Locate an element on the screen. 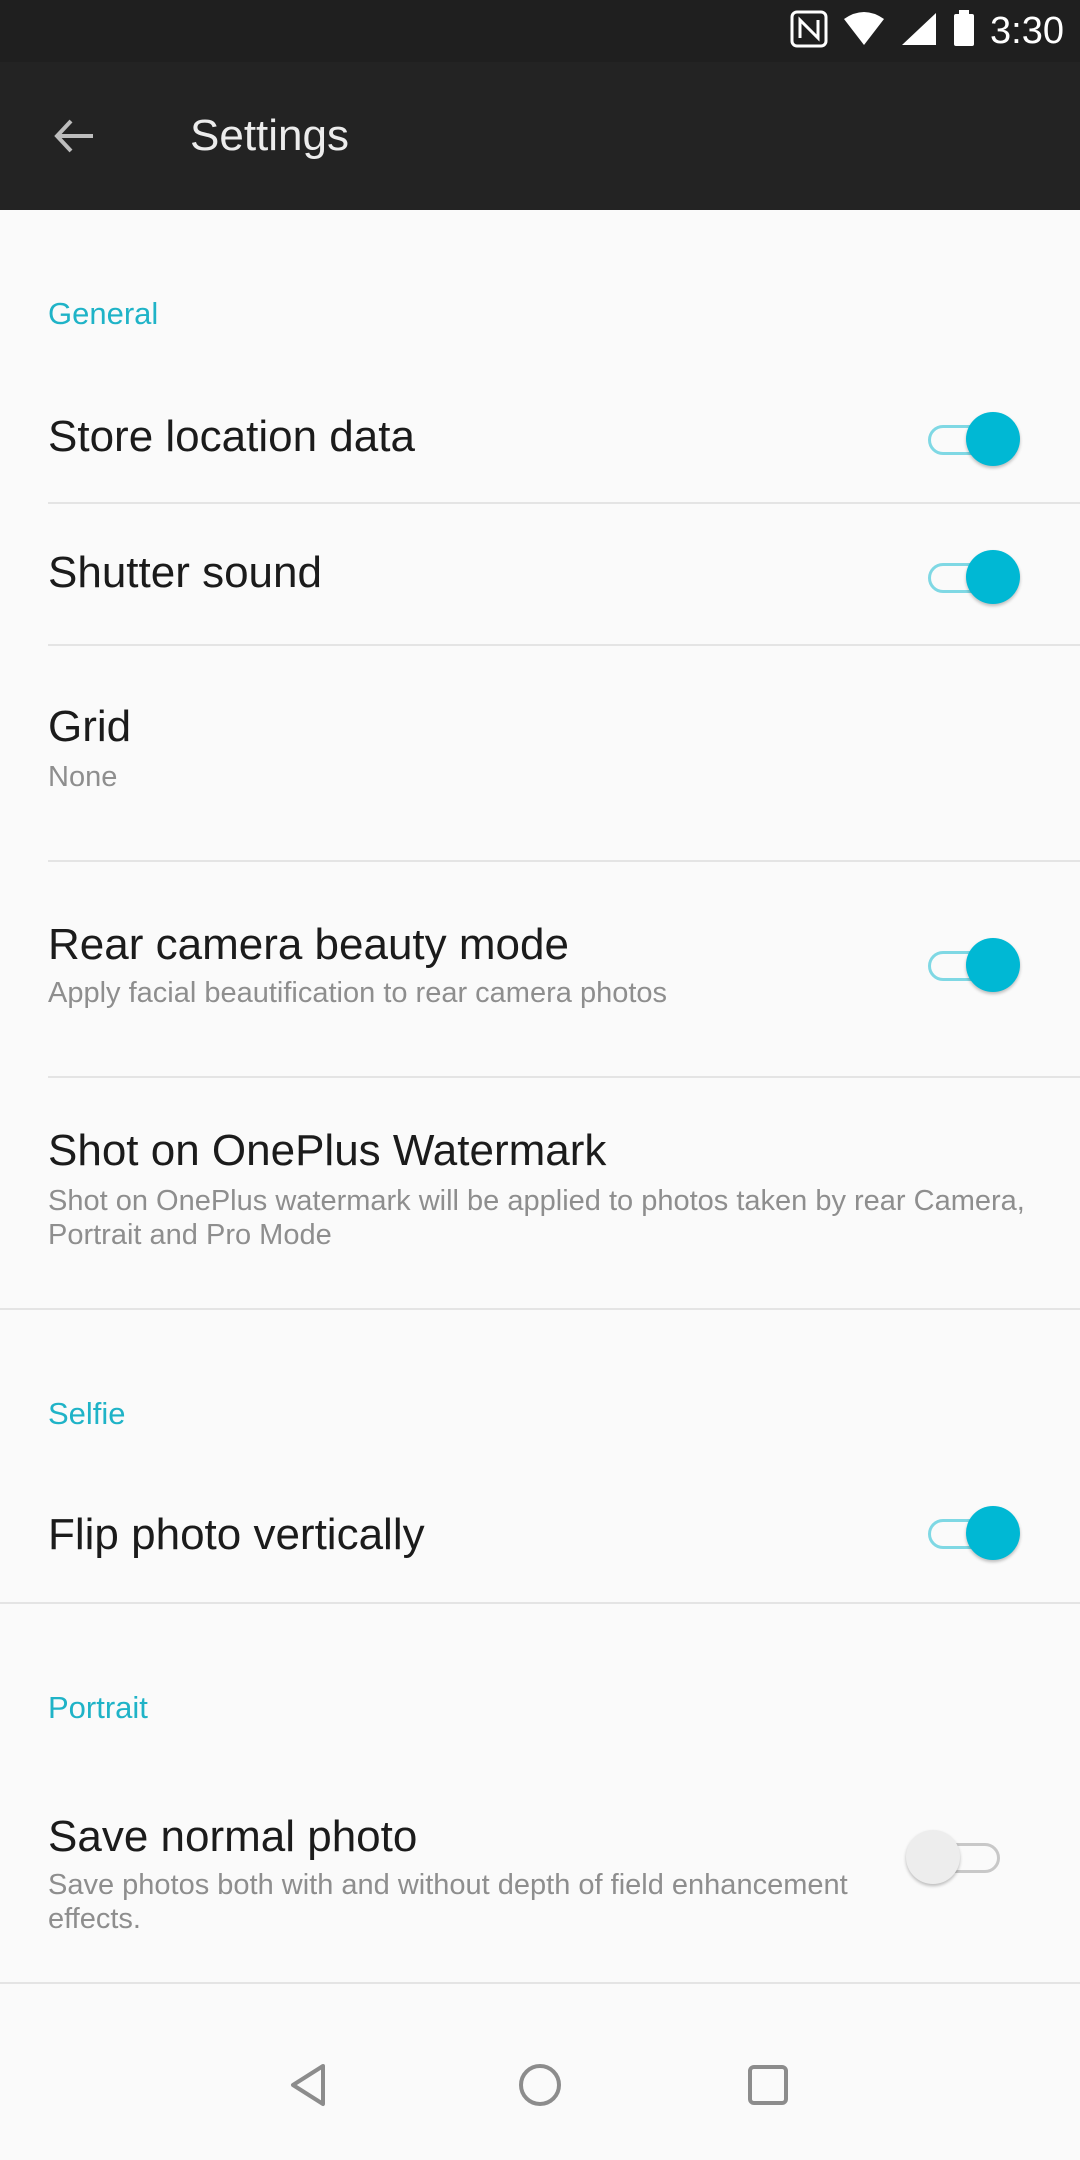  grid-title: Grid is located at coordinates (90, 726).